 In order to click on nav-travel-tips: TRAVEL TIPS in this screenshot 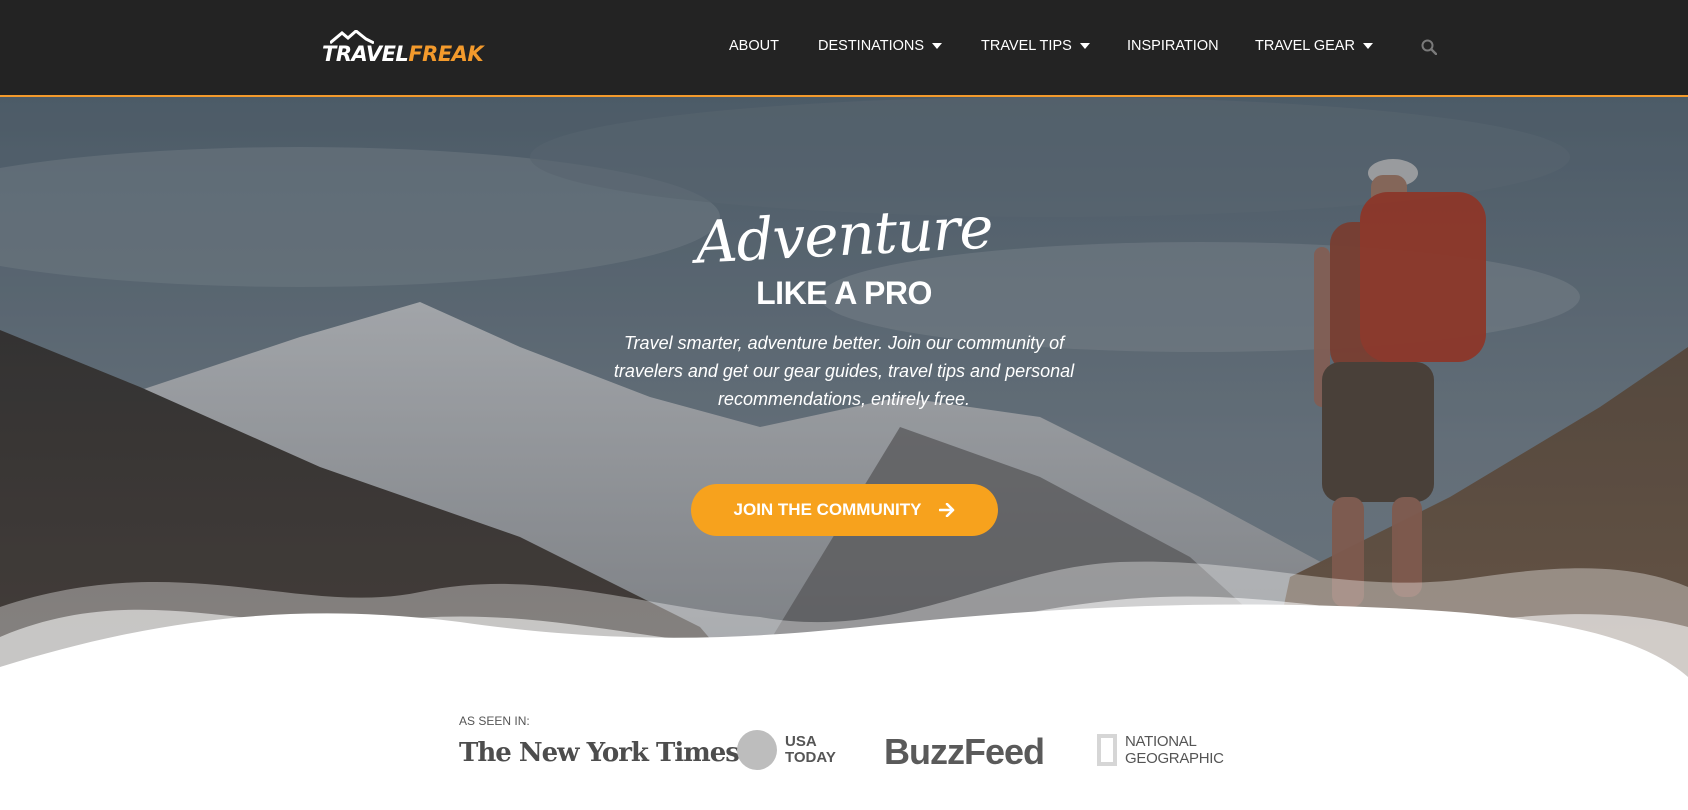, I will do `click(1035, 46)`.